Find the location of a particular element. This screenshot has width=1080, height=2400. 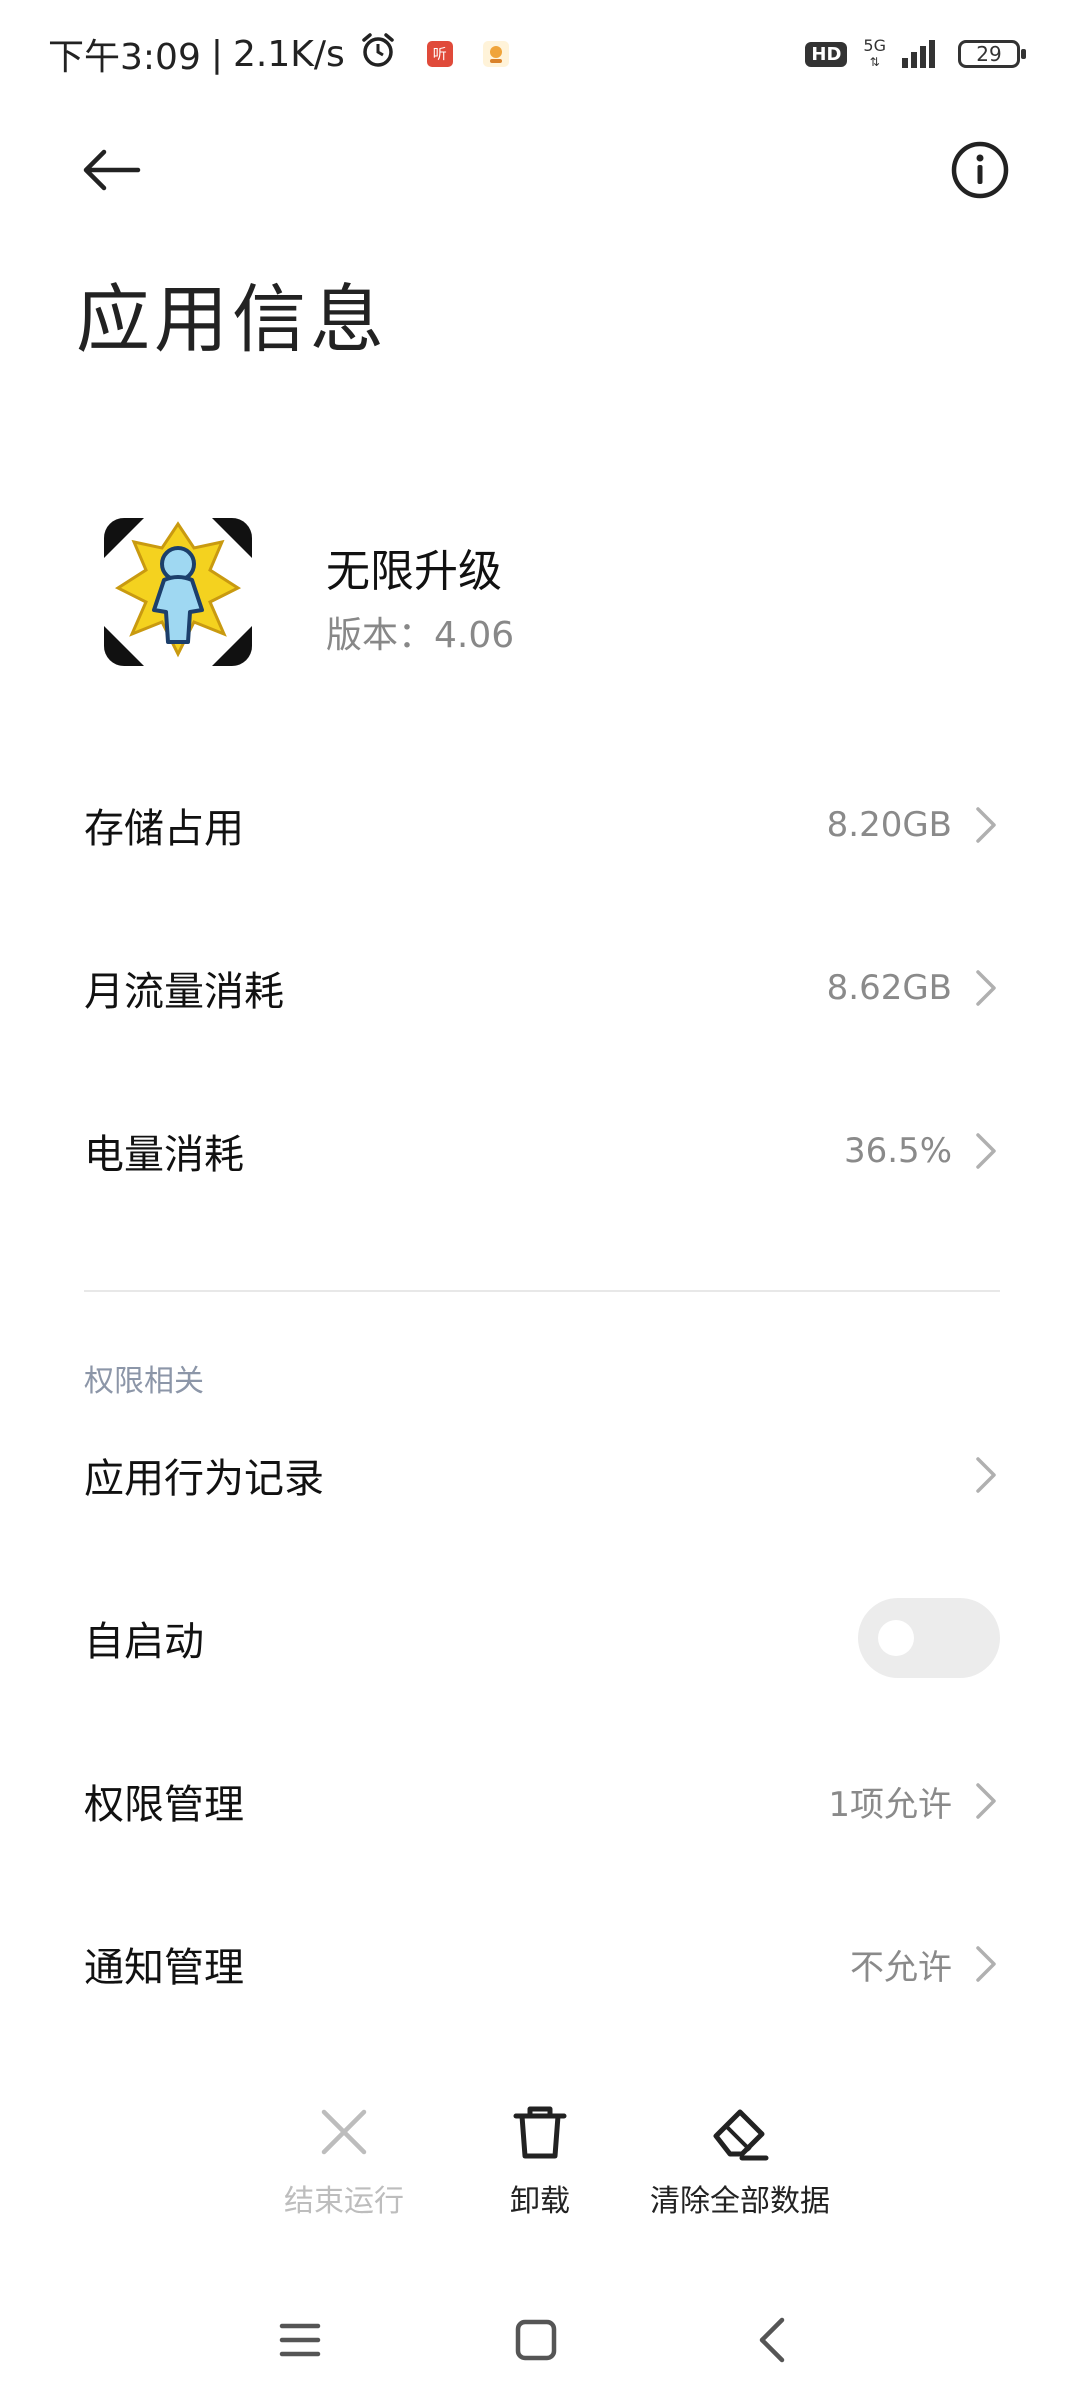

status-bar-left: 下午3:09 | 2.1K/s 听 is located at coordinates (278, 54).